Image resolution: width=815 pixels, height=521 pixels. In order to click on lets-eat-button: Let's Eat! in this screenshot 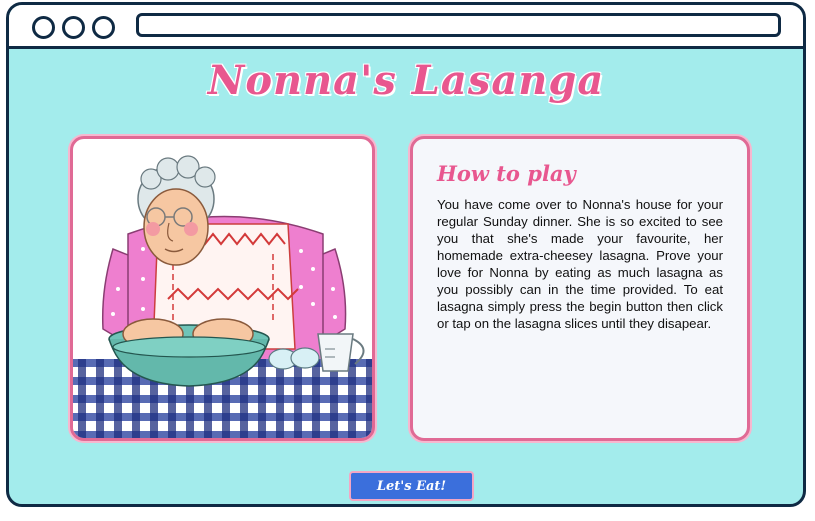, I will do `click(411, 486)`.